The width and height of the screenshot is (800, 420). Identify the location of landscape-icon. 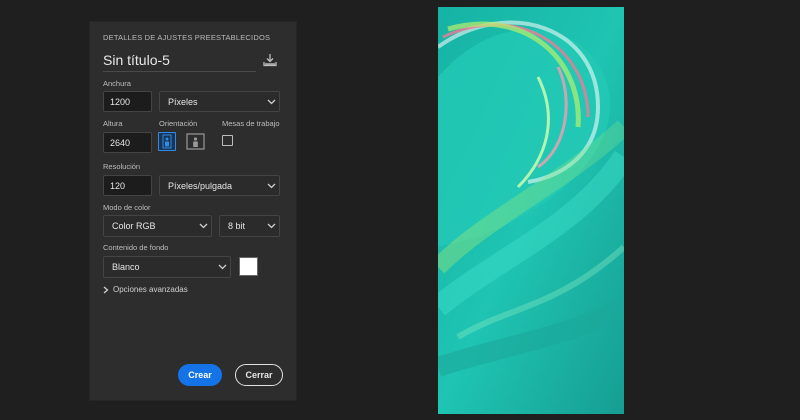
(195, 141).